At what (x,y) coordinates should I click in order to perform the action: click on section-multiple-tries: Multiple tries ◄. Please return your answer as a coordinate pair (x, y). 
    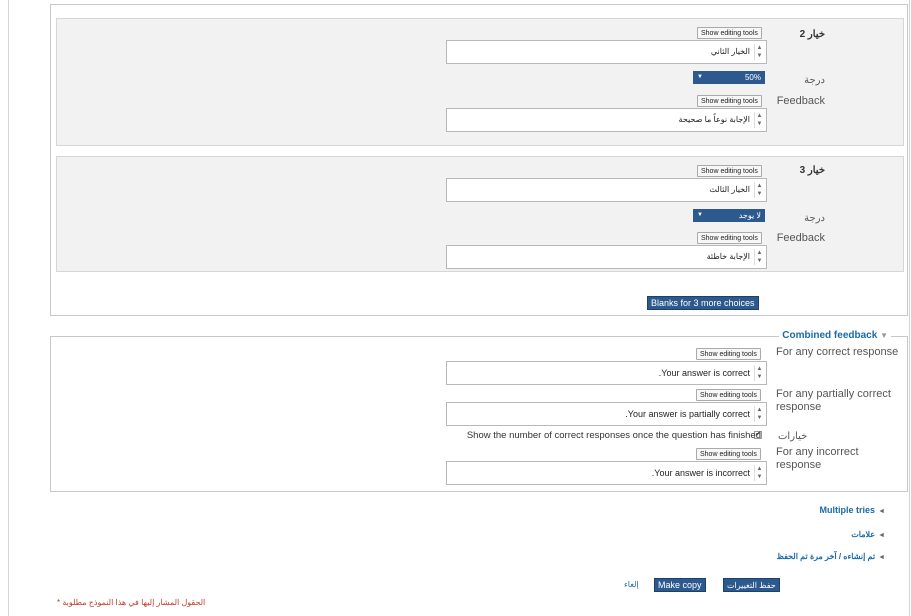
    Looking at the image, I should click on (852, 510).